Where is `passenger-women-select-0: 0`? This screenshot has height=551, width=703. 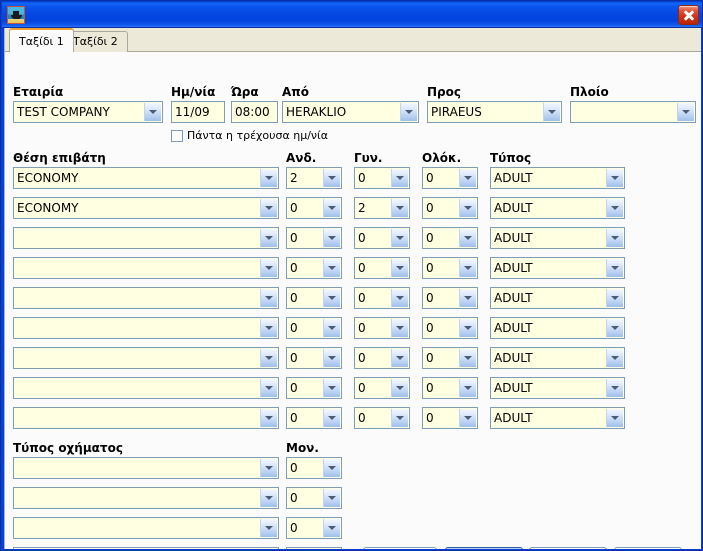 passenger-women-select-0: 0 is located at coordinates (382, 178).